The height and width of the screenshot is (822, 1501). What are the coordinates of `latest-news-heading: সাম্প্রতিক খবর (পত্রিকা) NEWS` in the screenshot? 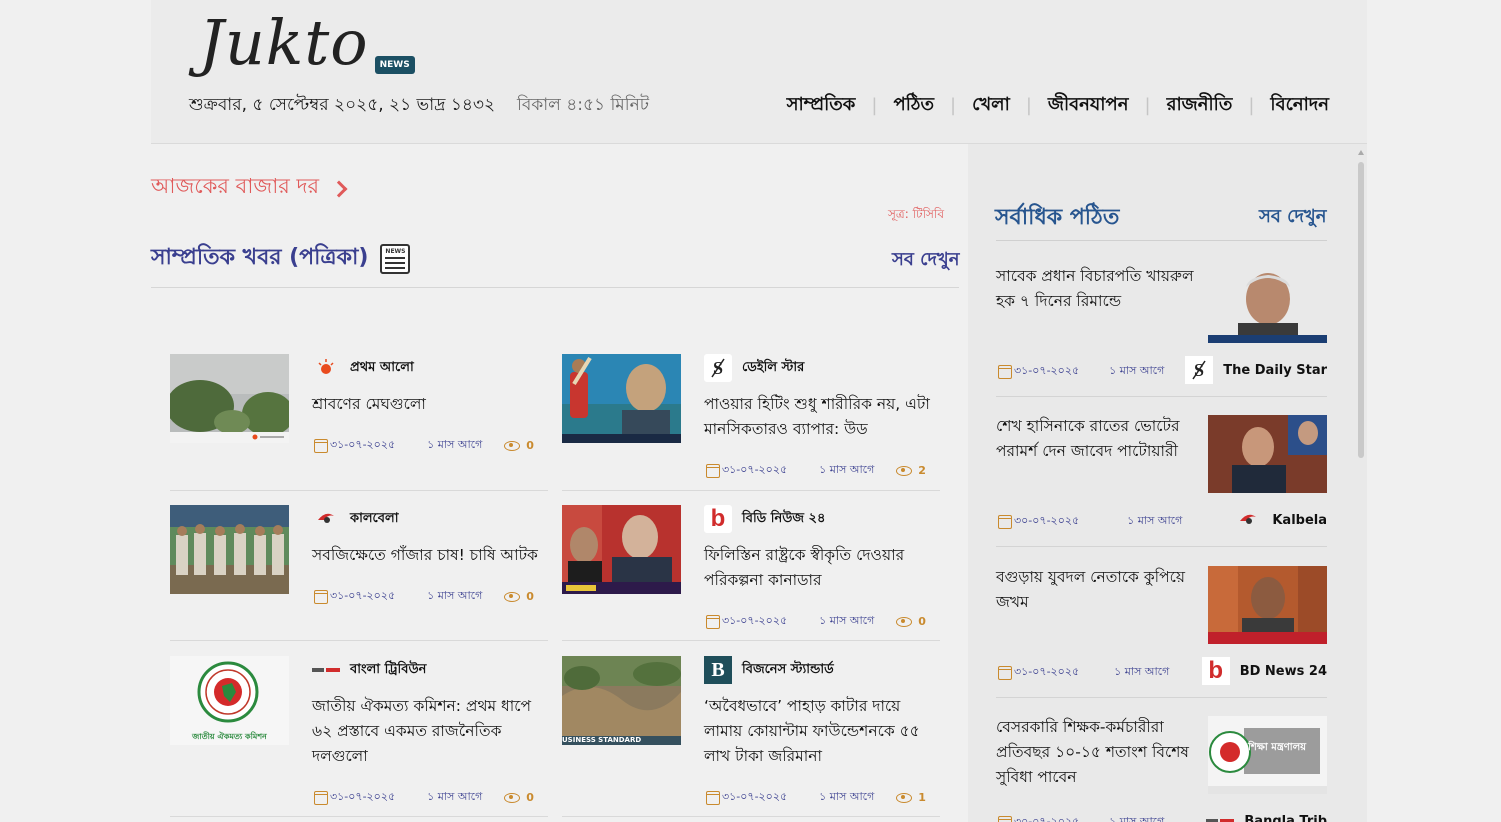 It's located at (281, 258).